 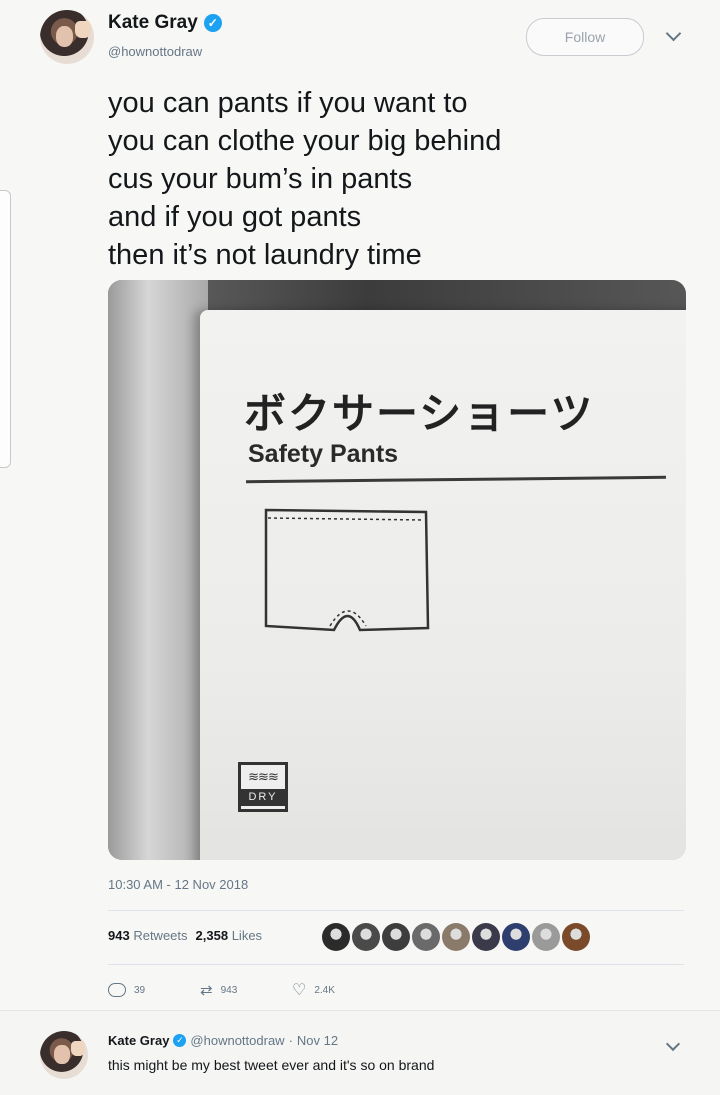 What do you see at coordinates (263, 776) in the screenshot?
I see `wave-icon: ≋≋≋` at bounding box center [263, 776].